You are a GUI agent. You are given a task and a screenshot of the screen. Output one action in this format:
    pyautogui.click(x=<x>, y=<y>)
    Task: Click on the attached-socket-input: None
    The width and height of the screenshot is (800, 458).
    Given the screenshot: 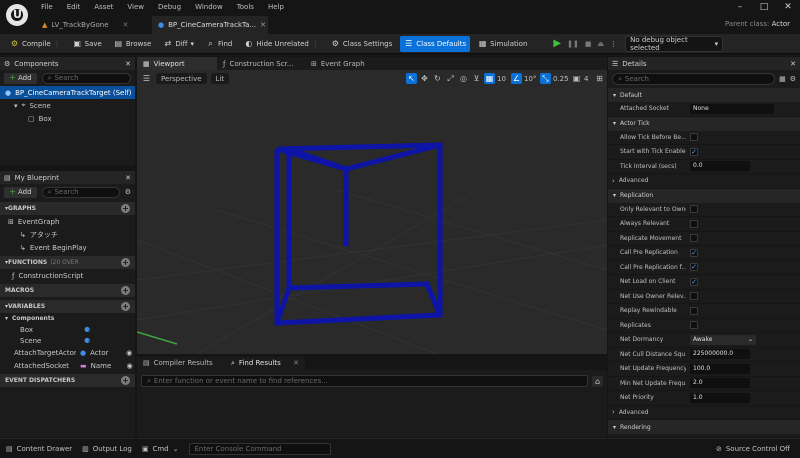 What is the action you would take?
    pyautogui.click(x=732, y=108)
    